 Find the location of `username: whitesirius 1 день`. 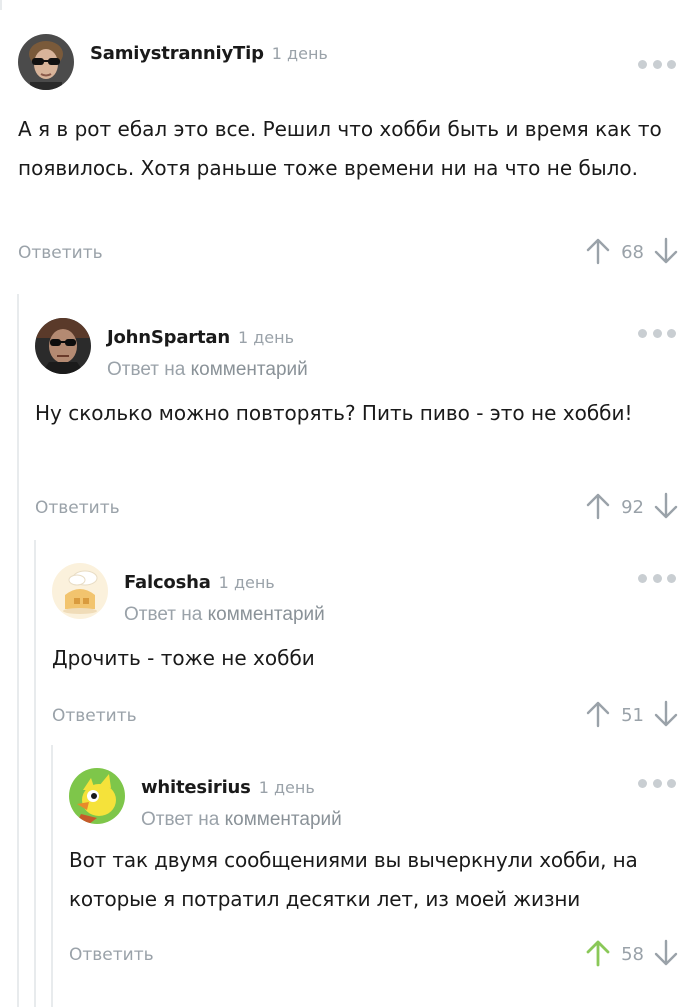

username: whitesirius 1 день is located at coordinates (228, 787).